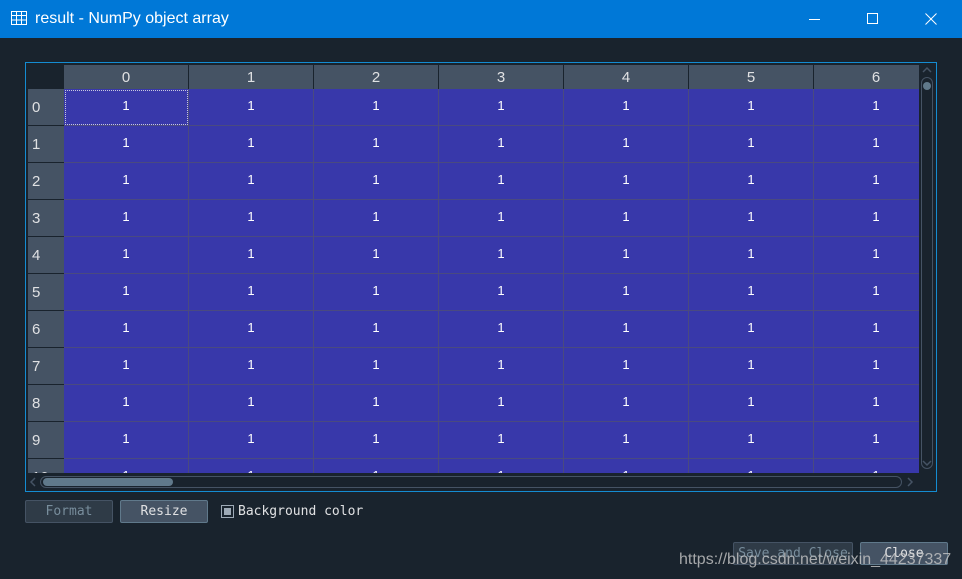 Image resolution: width=962 pixels, height=579 pixels. I want to click on format-button: Format, so click(69, 511).